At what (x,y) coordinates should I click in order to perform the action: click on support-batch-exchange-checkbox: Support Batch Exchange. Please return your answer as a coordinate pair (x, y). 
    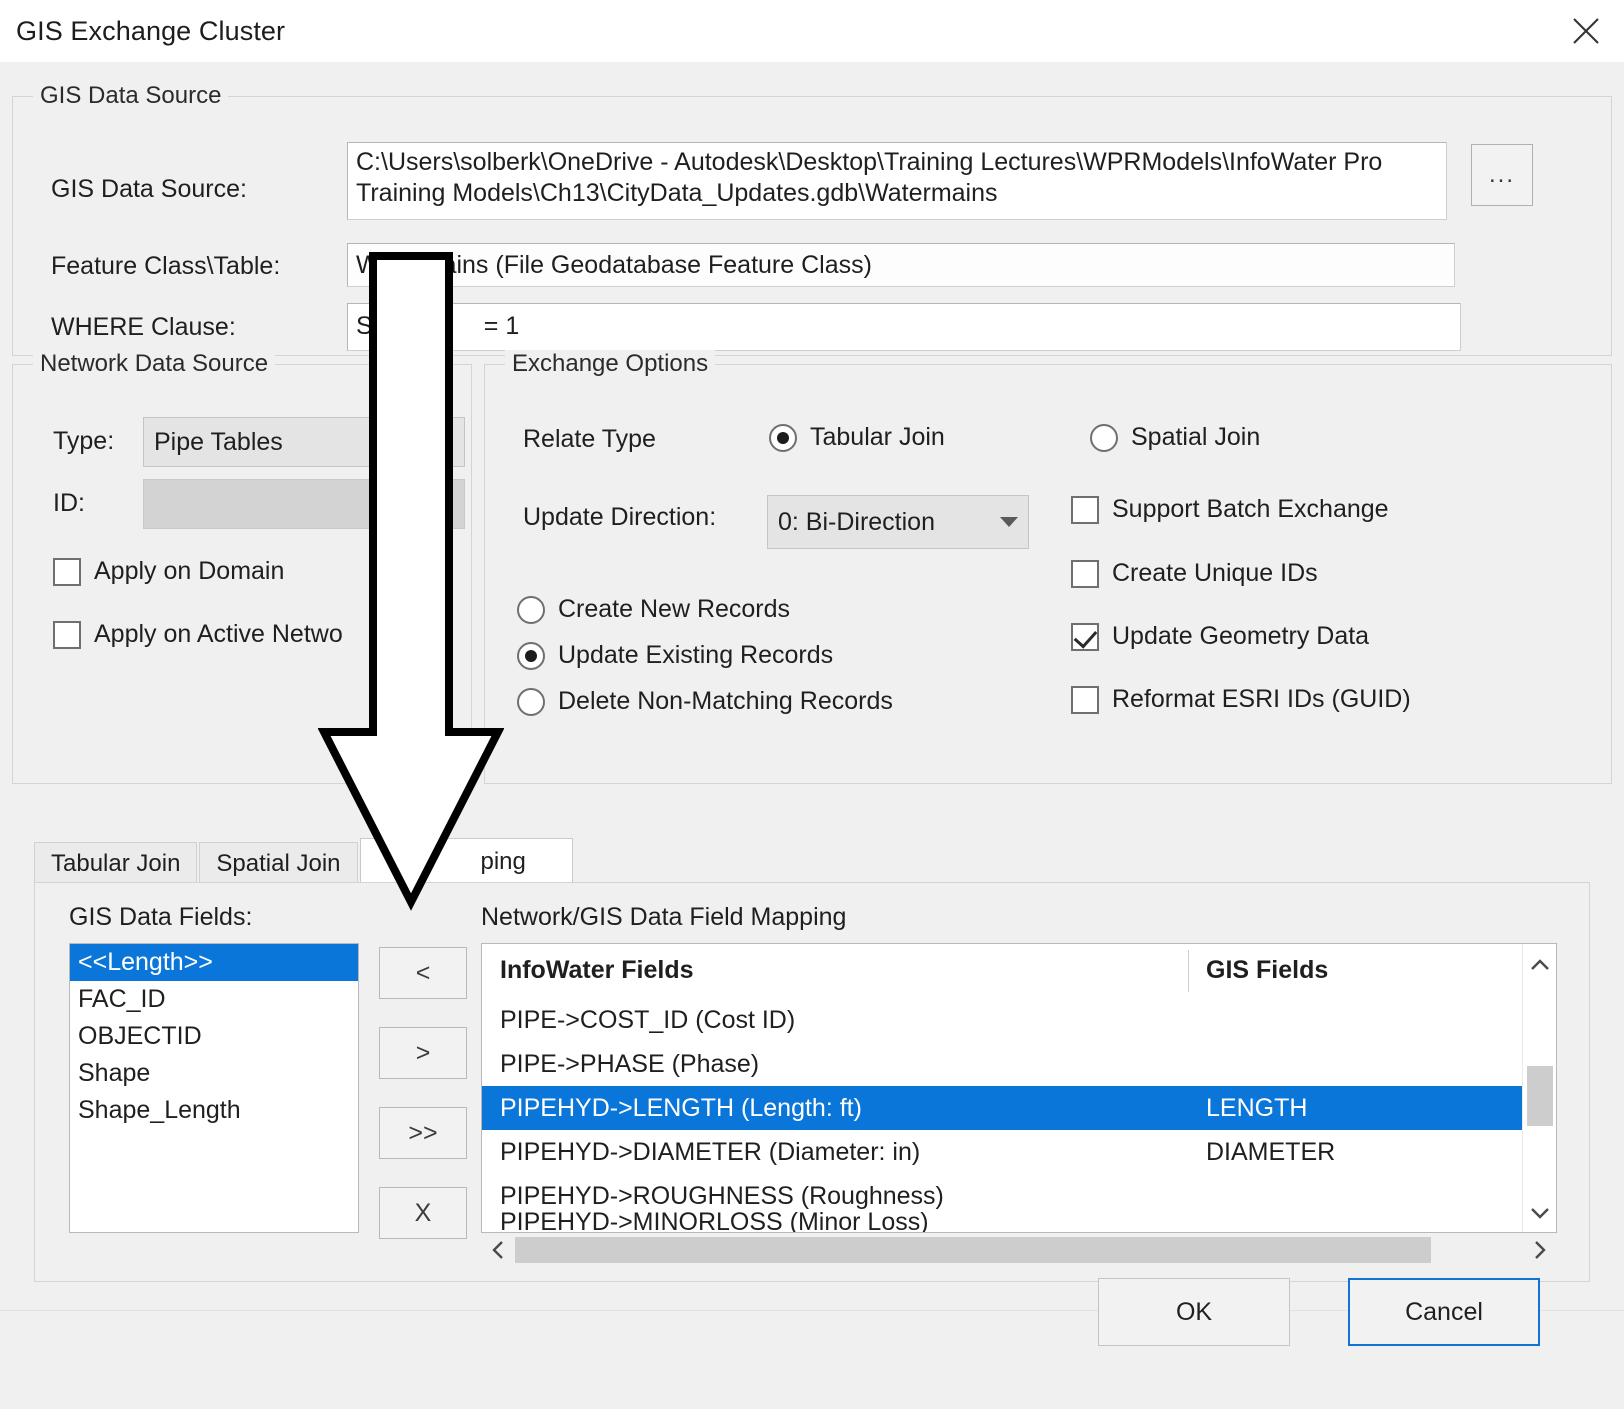
    Looking at the image, I should click on (1230, 509).